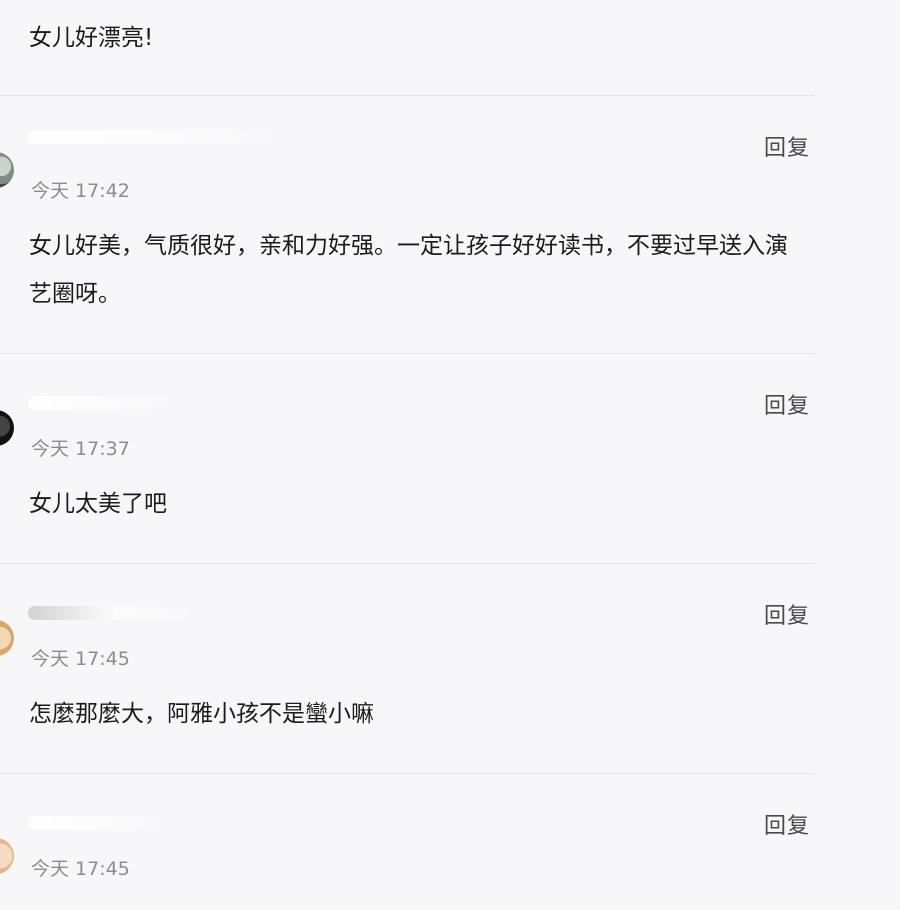  I want to click on comment-text: 女儿好漂亮!, so click(91, 38).